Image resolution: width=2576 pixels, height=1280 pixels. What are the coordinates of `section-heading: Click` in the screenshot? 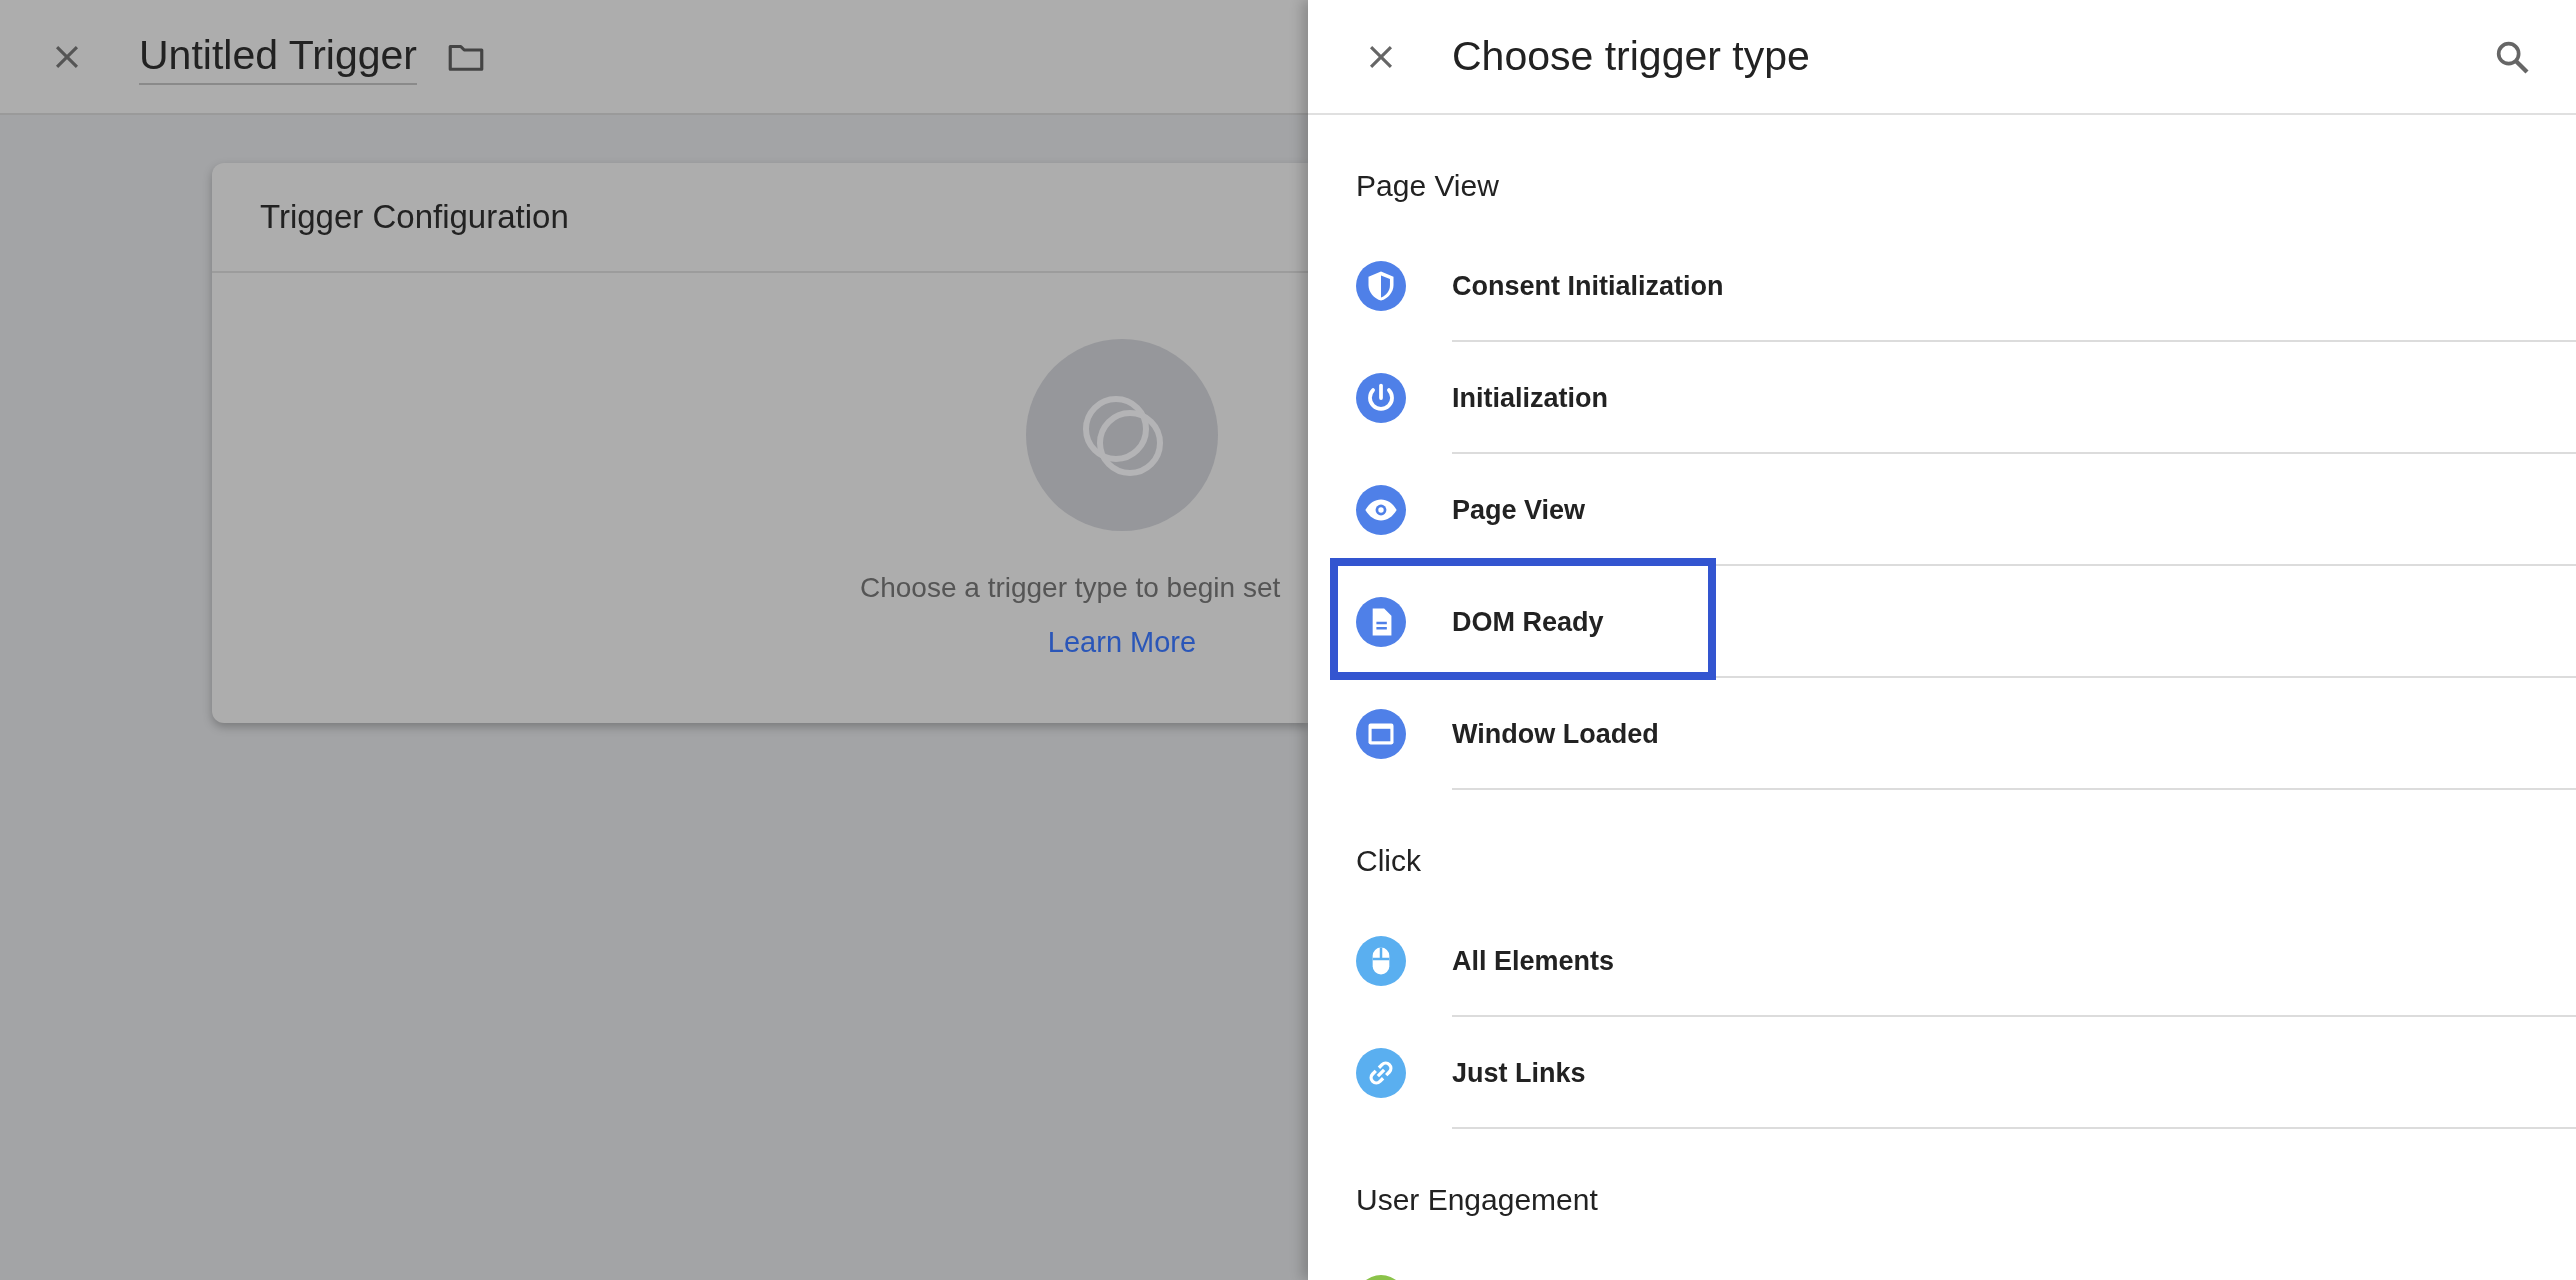 It's located at (1388, 861).